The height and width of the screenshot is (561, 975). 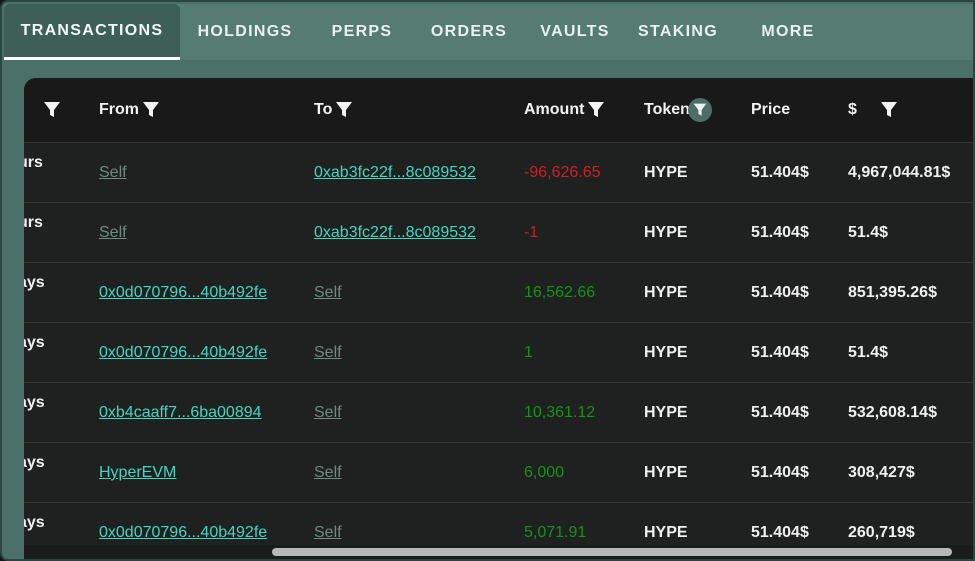 What do you see at coordinates (498, 110) in the screenshot?
I see `table-header: From To Amount Token Price $` at bounding box center [498, 110].